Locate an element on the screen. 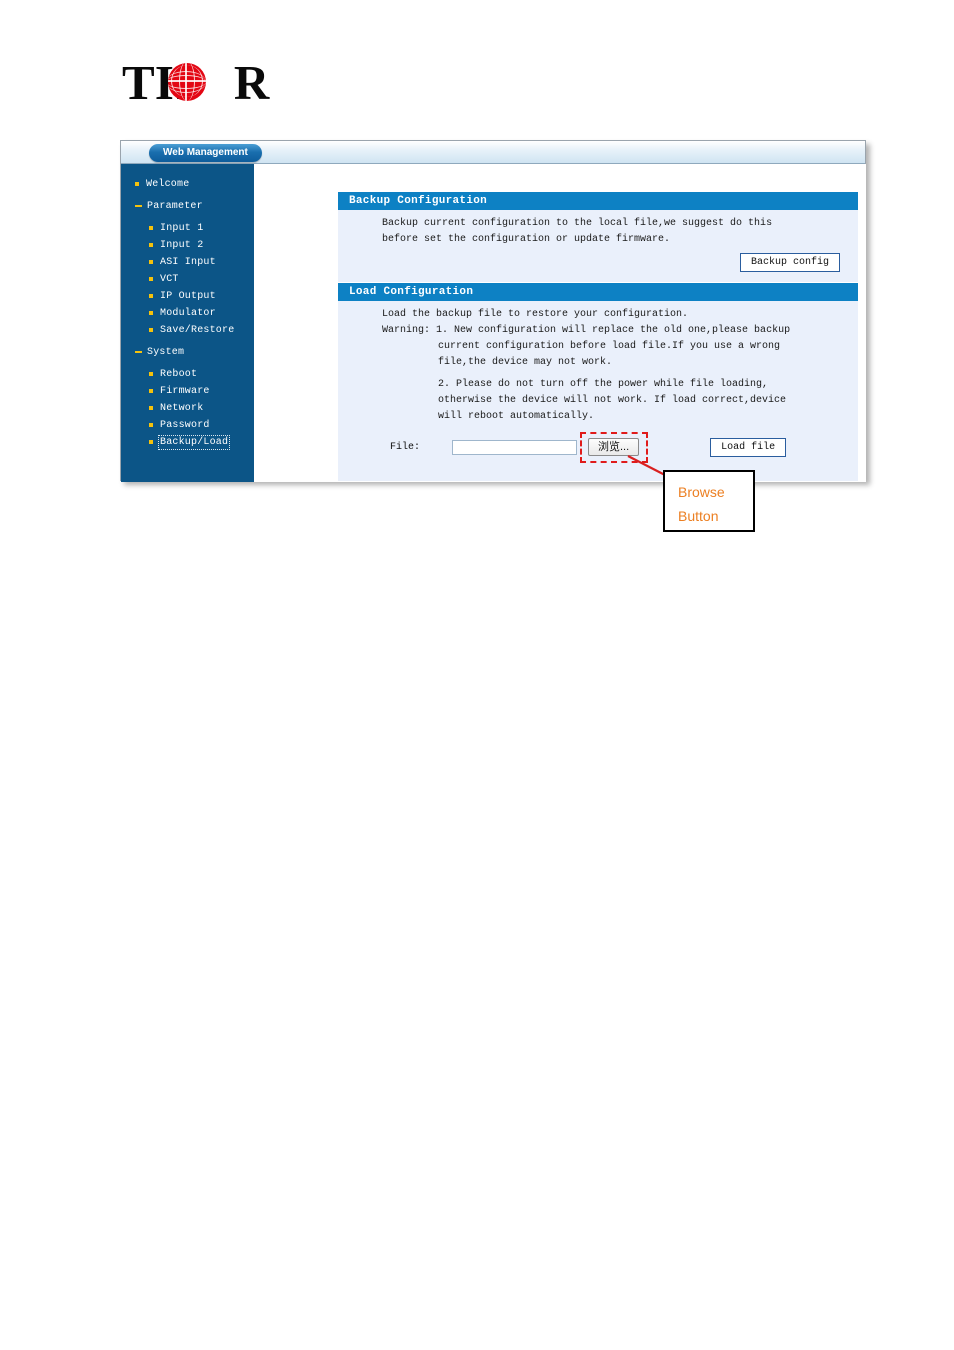 The width and height of the screenshot is (954, 1350). sidebar-item-label: System is located at coordinates (166, 352).